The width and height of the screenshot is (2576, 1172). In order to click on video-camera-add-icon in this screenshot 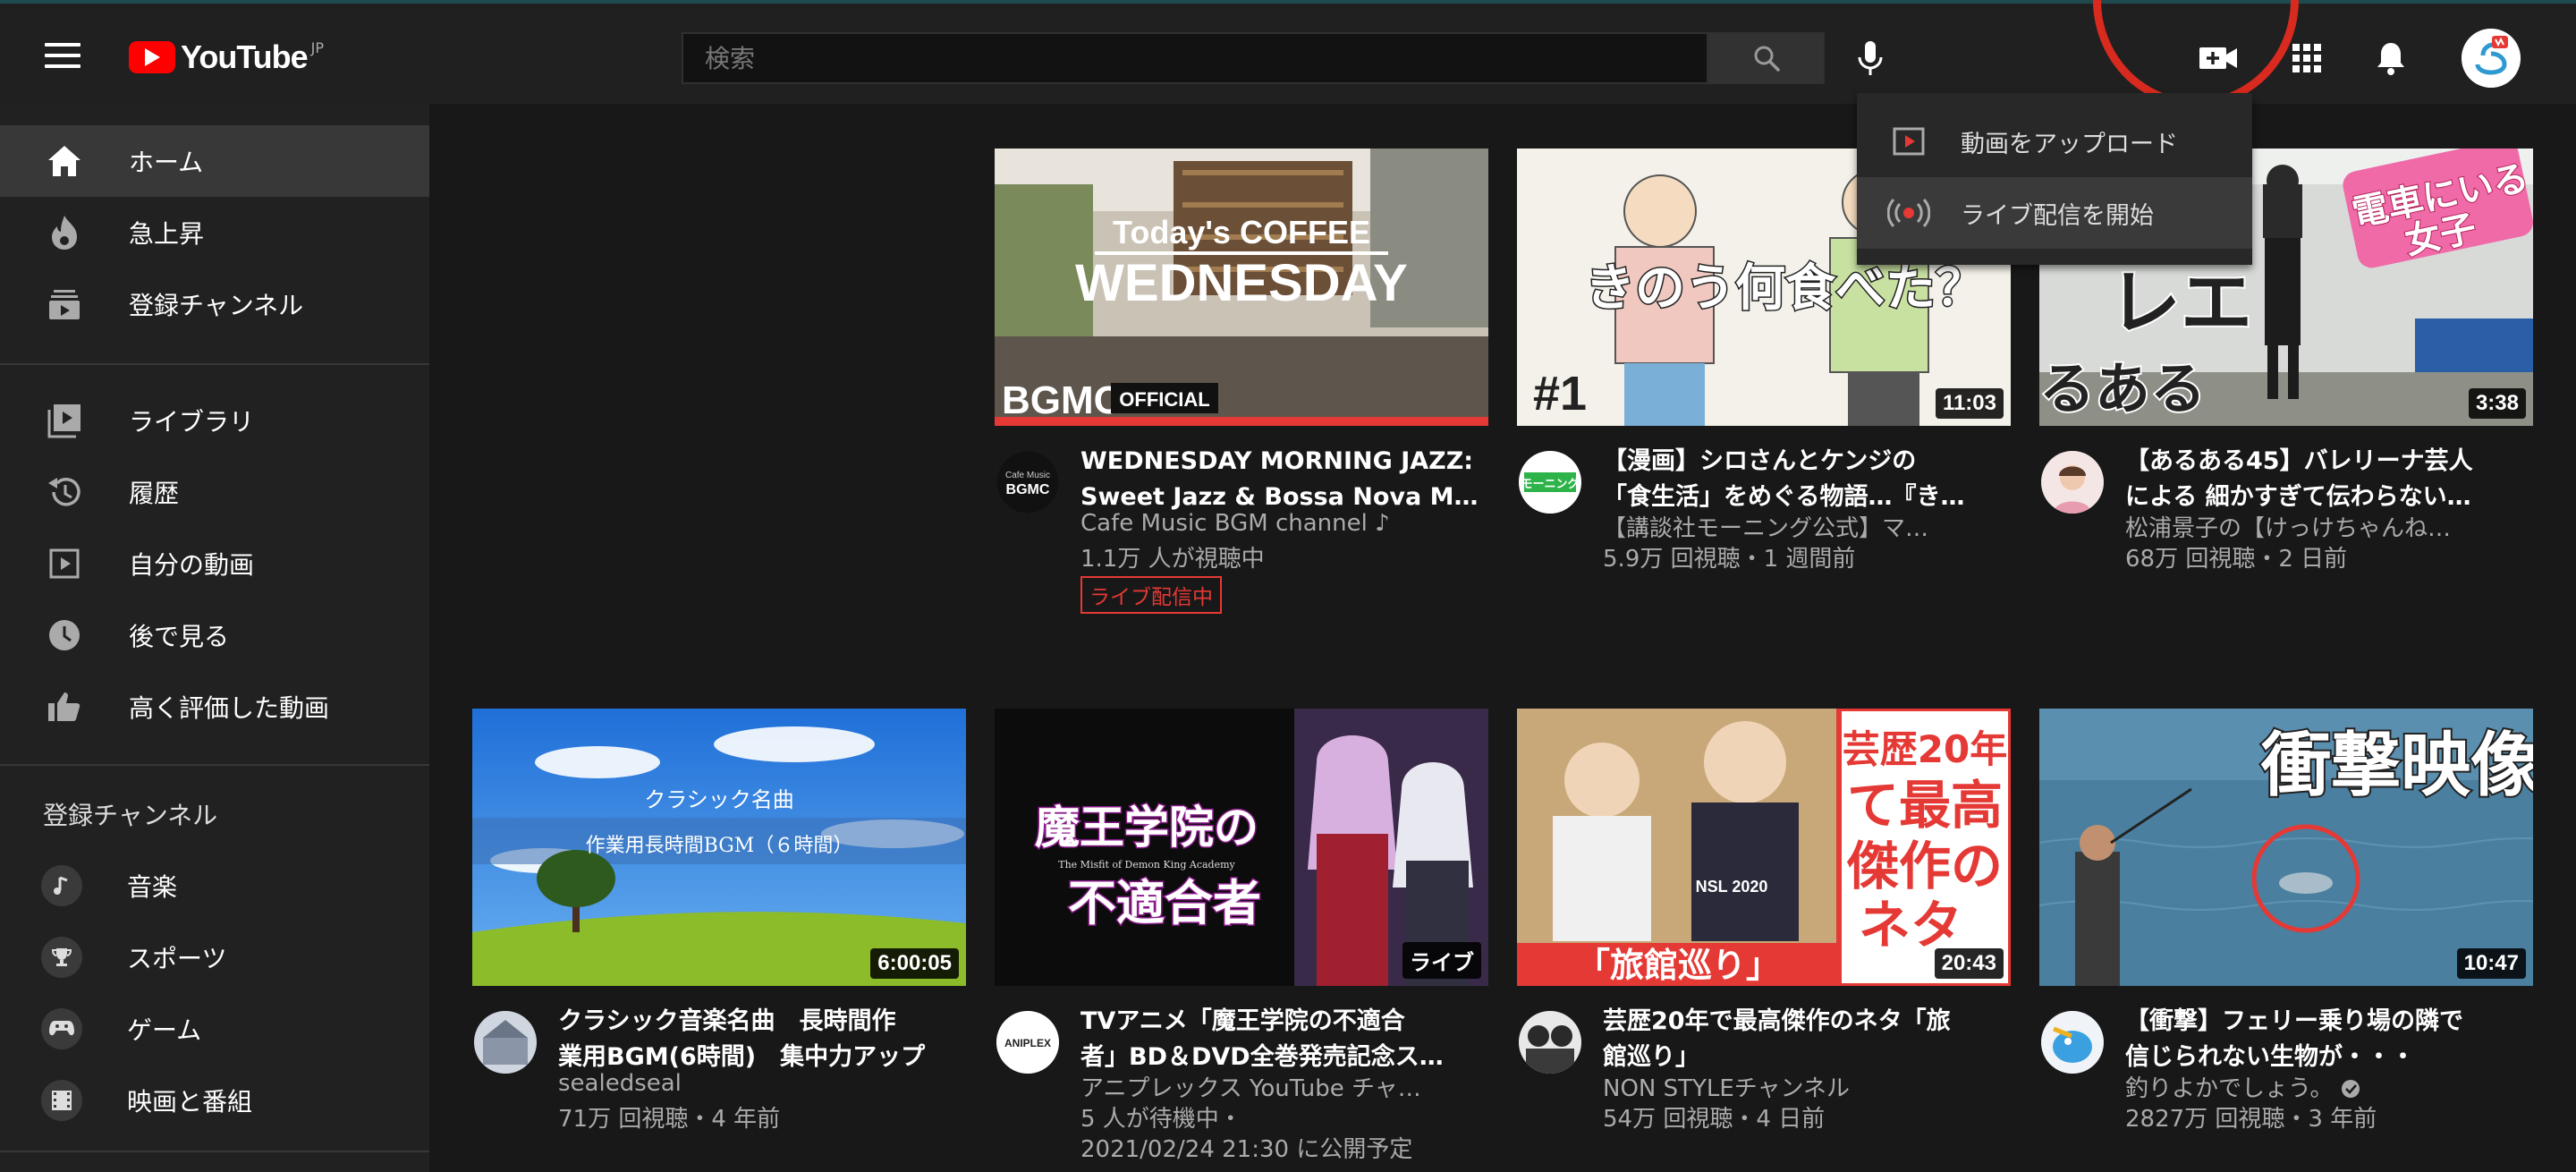, I will do `click(2218, 58)`.